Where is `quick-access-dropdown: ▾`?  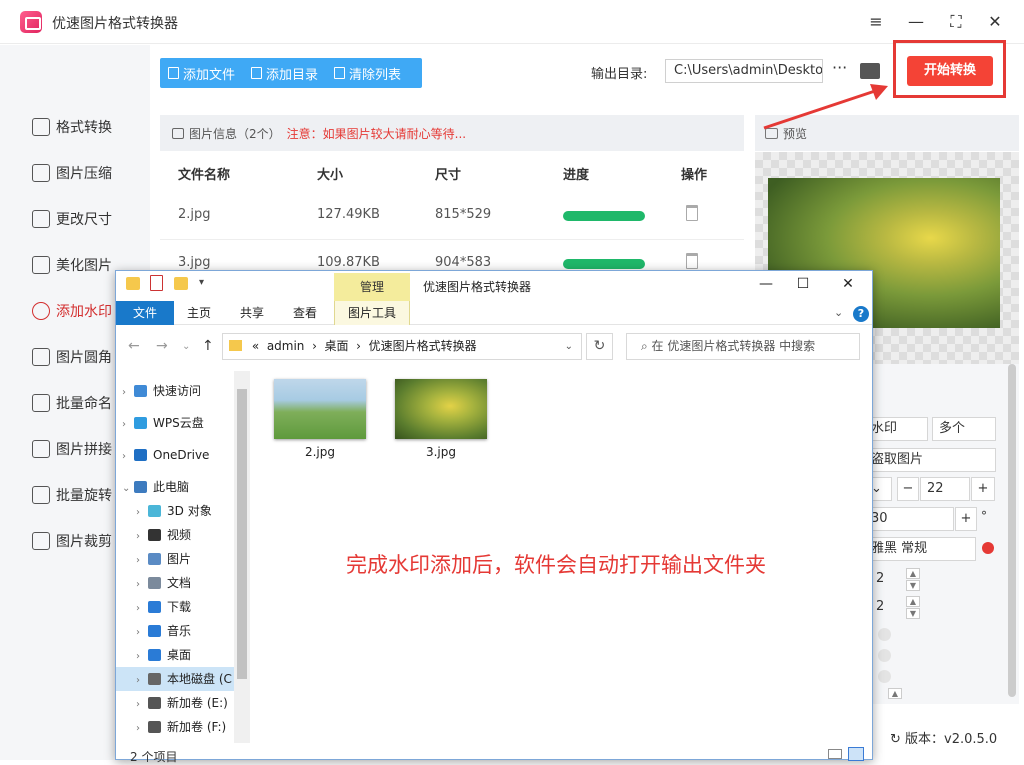
quick-access-dropdown: ▾ is located at coordinates (201, 282).